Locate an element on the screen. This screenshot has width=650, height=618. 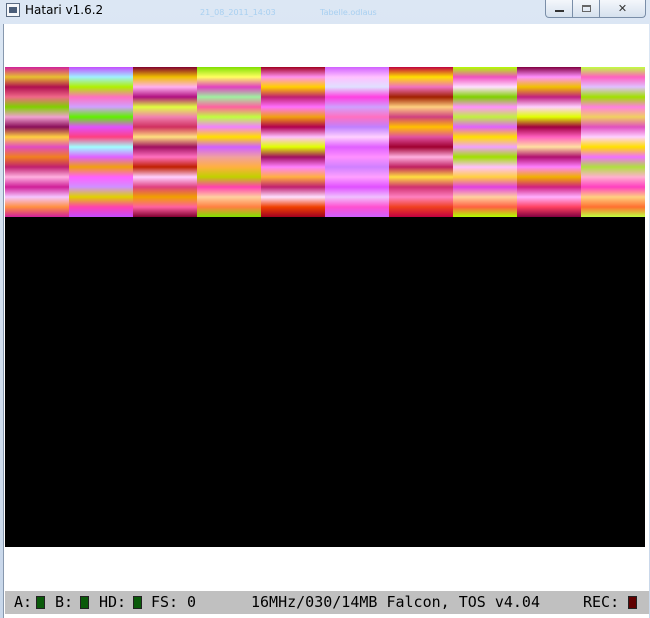
hard-disk-label: HD: is located at coordinates (113, 602).